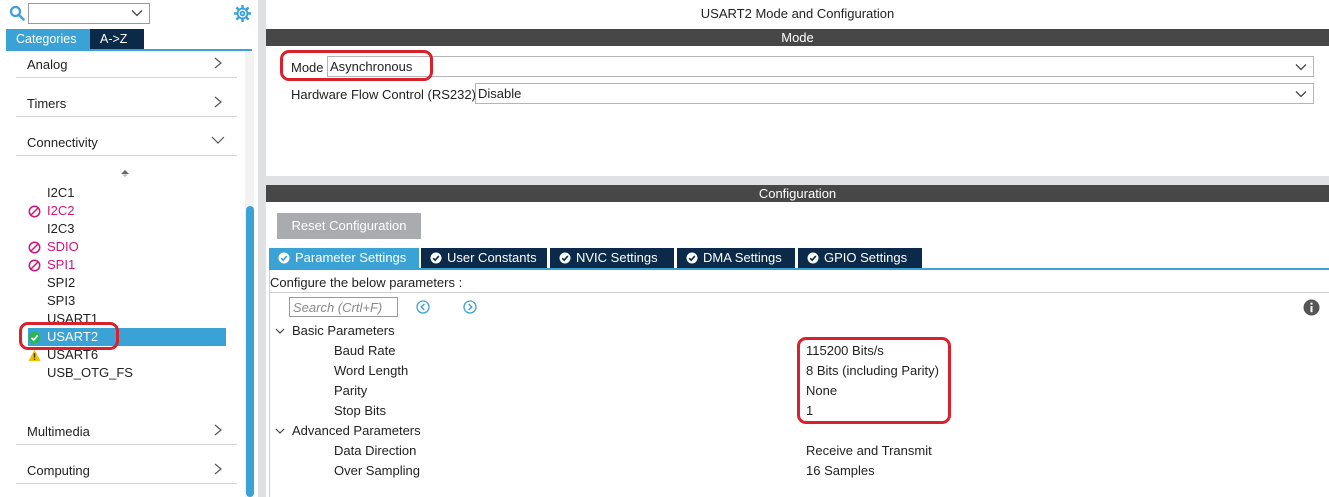 Image resolution: width=1329 pixels, height=497 pixels. What do you see at coordinates (351, 257) in the screenshot?
I see `tab-label: Parameter Settings` at bounding box center [351, 257].